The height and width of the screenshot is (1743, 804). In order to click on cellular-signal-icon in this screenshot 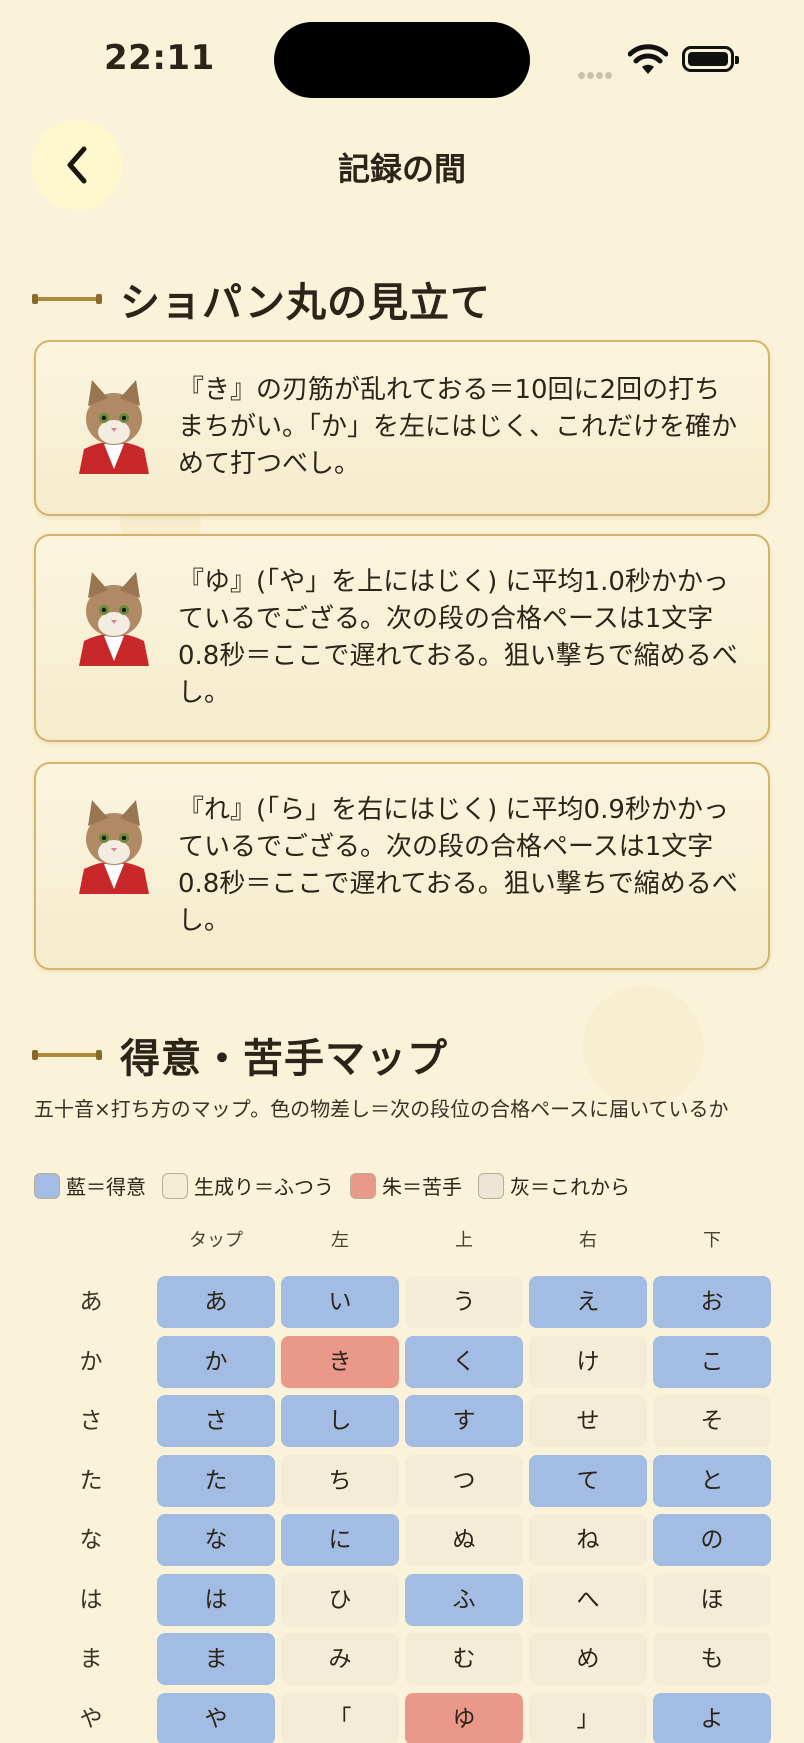, I will do `click(596, 73)`.